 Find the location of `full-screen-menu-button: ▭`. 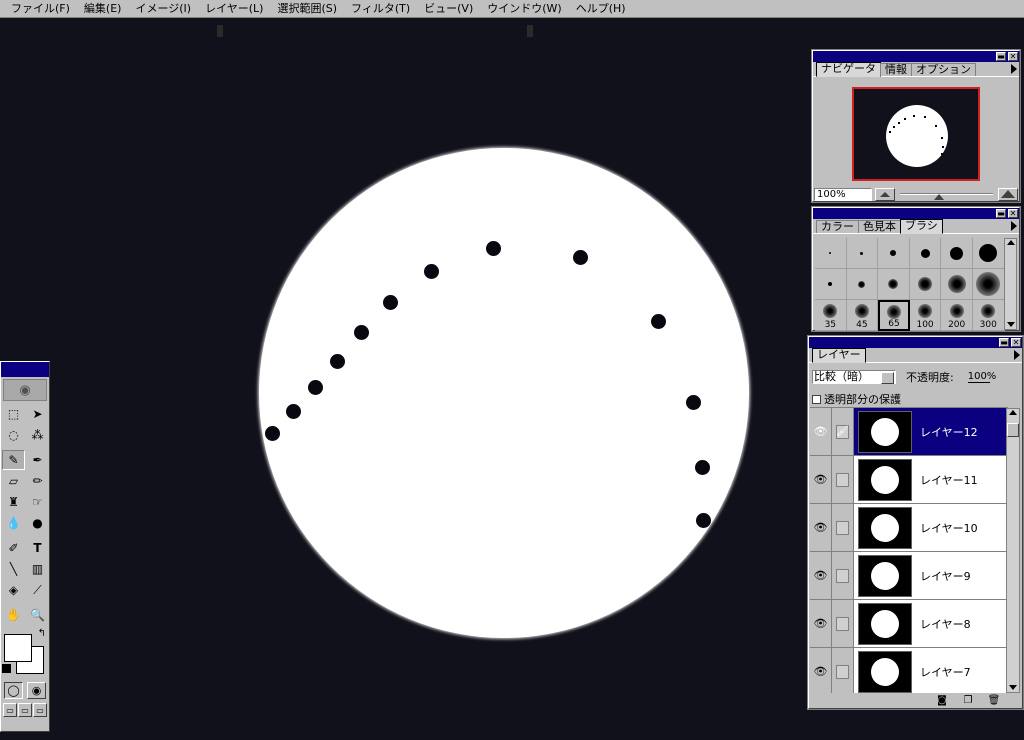

full-screen-menu-button: ▭ is located at coordinates (25, 710).